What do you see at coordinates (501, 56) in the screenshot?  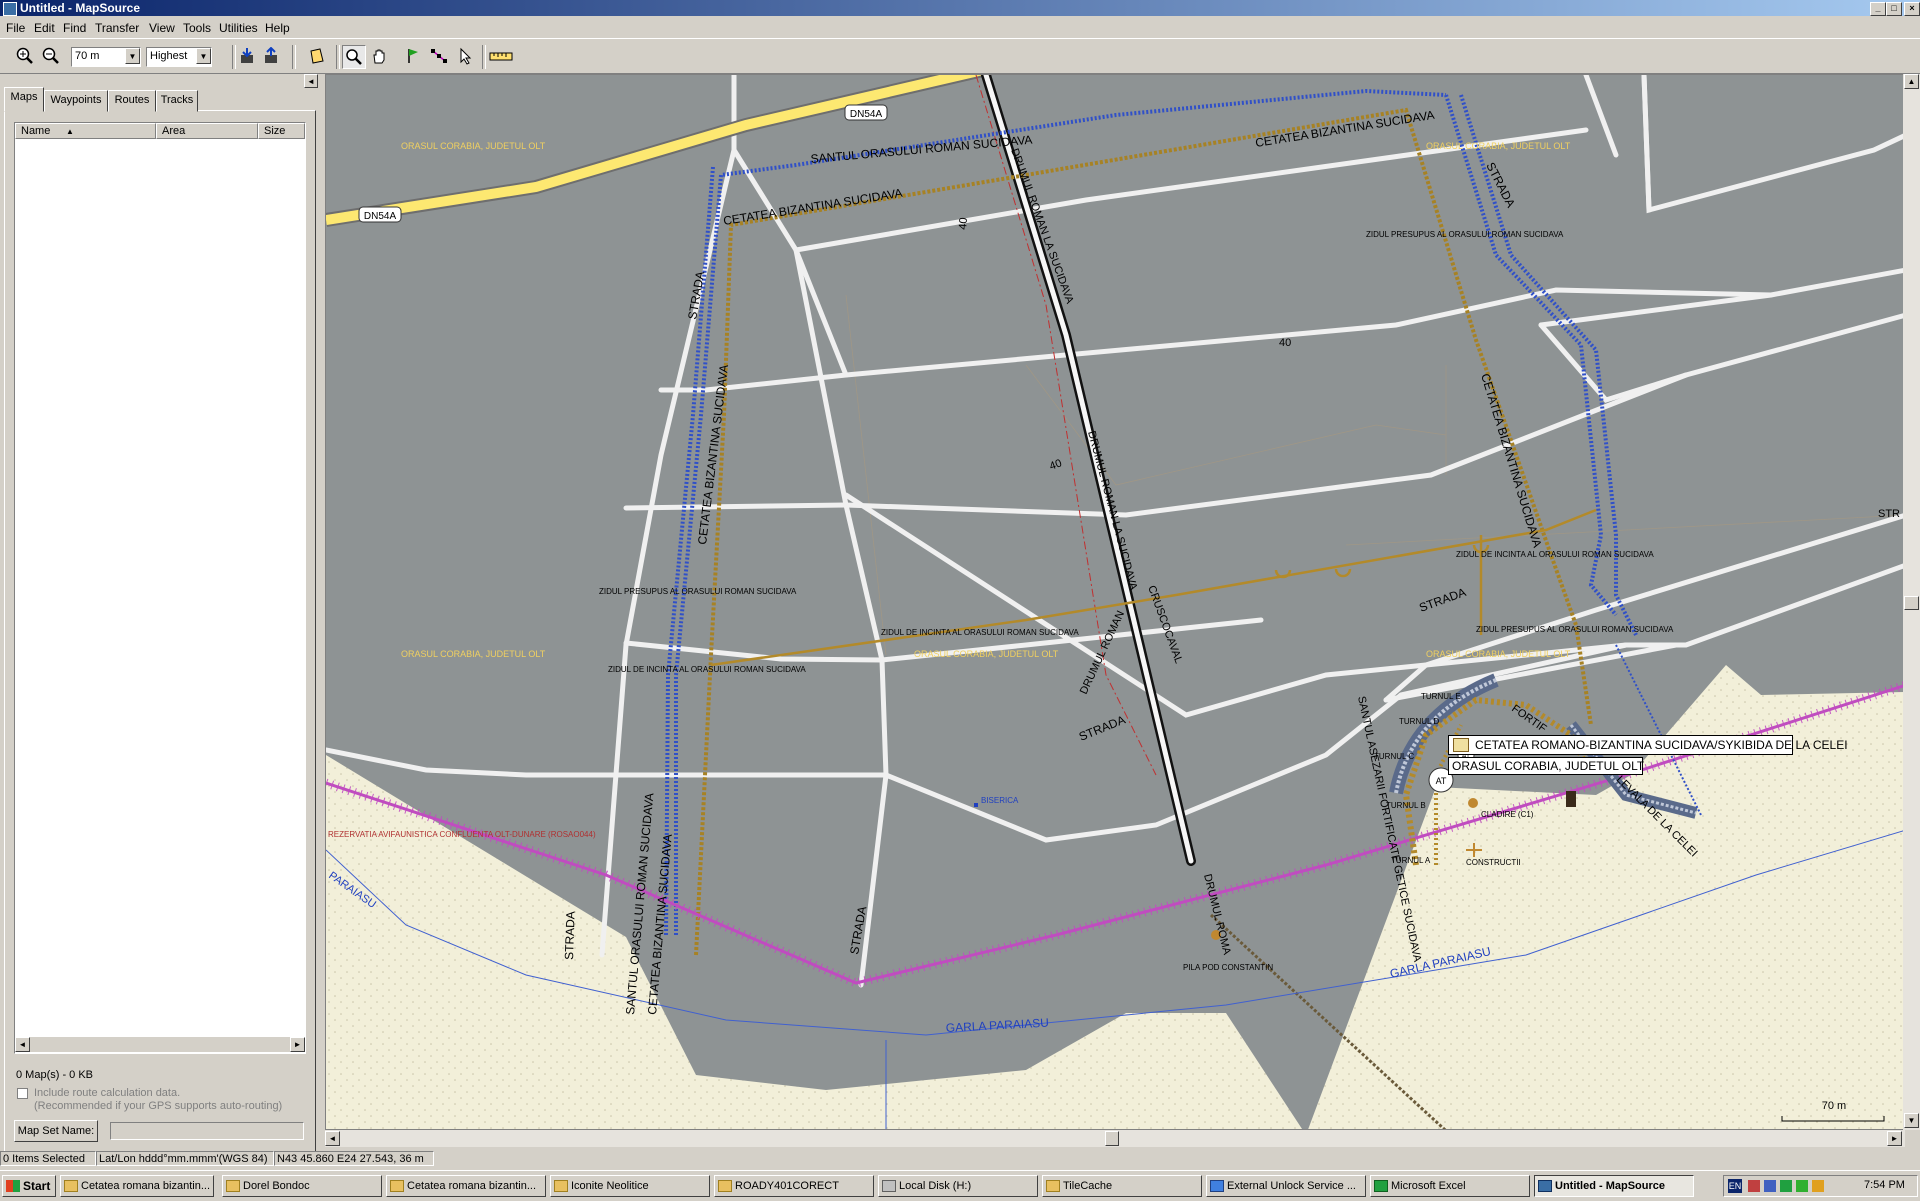 I see `measure-distance-icon` at bounding box center [501, 56].